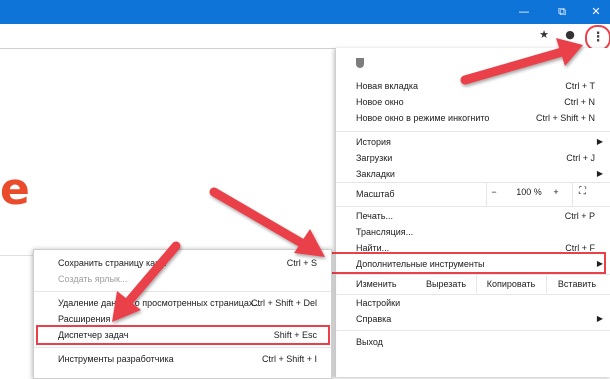 The image size is (610, 379). What do you see at coordinates (146, 281) in the screenshot?
I see `arrow-to-task-manager` at bounding box center [146, 281].